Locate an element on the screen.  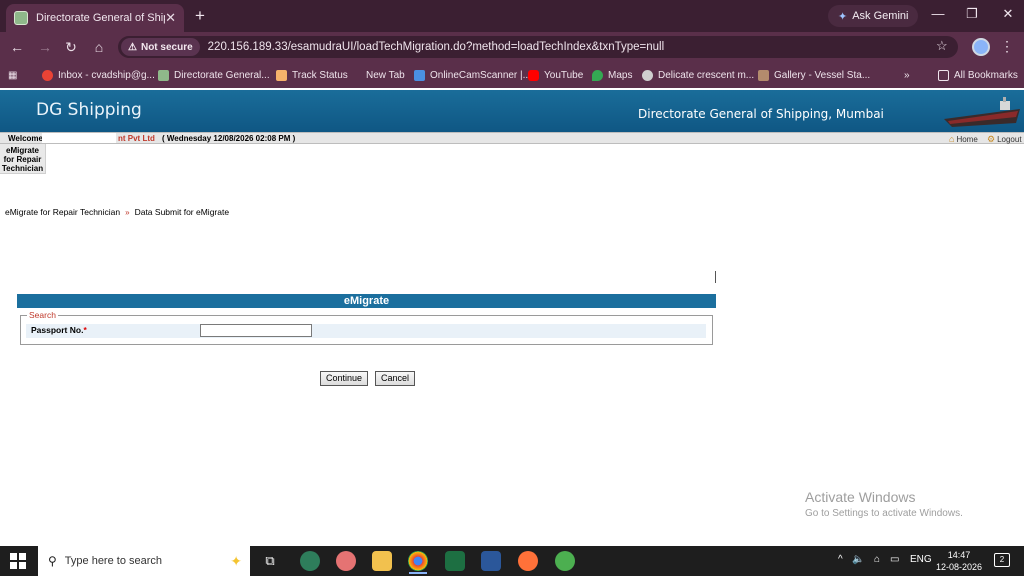
side-menu-item-emigrate: eMigrate for Repair Technician is located at coordinates (23, 159).